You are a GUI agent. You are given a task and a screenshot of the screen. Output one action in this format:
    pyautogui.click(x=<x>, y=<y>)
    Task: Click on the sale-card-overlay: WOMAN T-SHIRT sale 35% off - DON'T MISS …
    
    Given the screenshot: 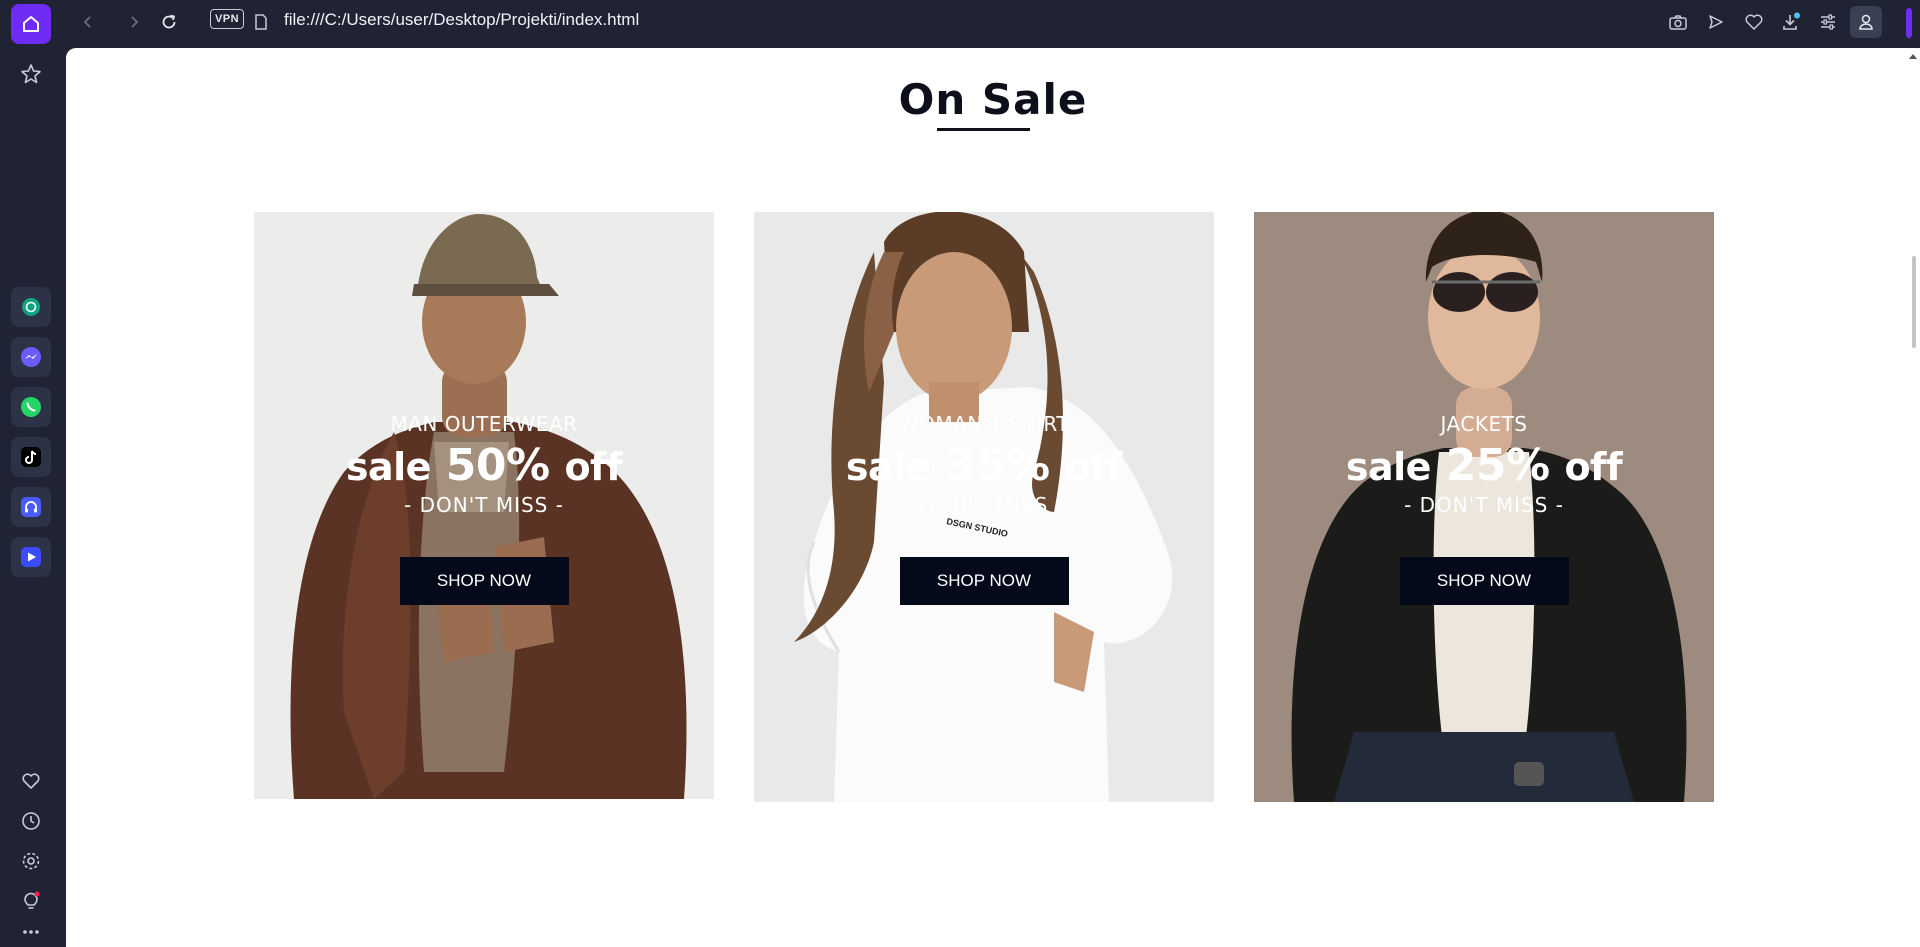 What is the action you would take?
    pyautogui.click(x=984, y=508)
    